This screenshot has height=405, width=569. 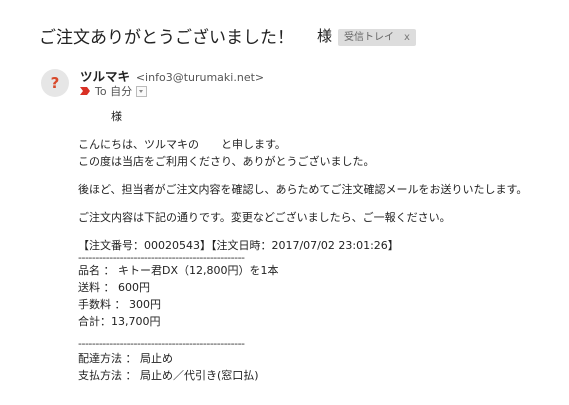 I want to click on sender-avatar: ?, so click(x=55, y=83).